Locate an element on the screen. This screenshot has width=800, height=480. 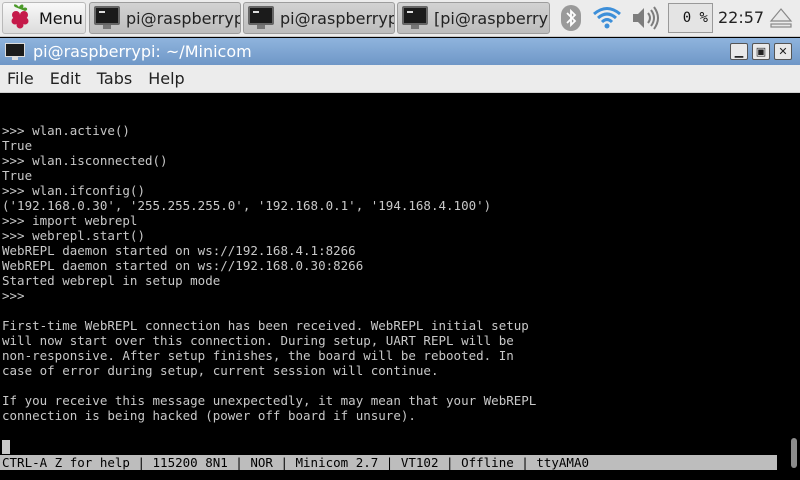
close-button: ✕ is located at coordinates (783, 51).